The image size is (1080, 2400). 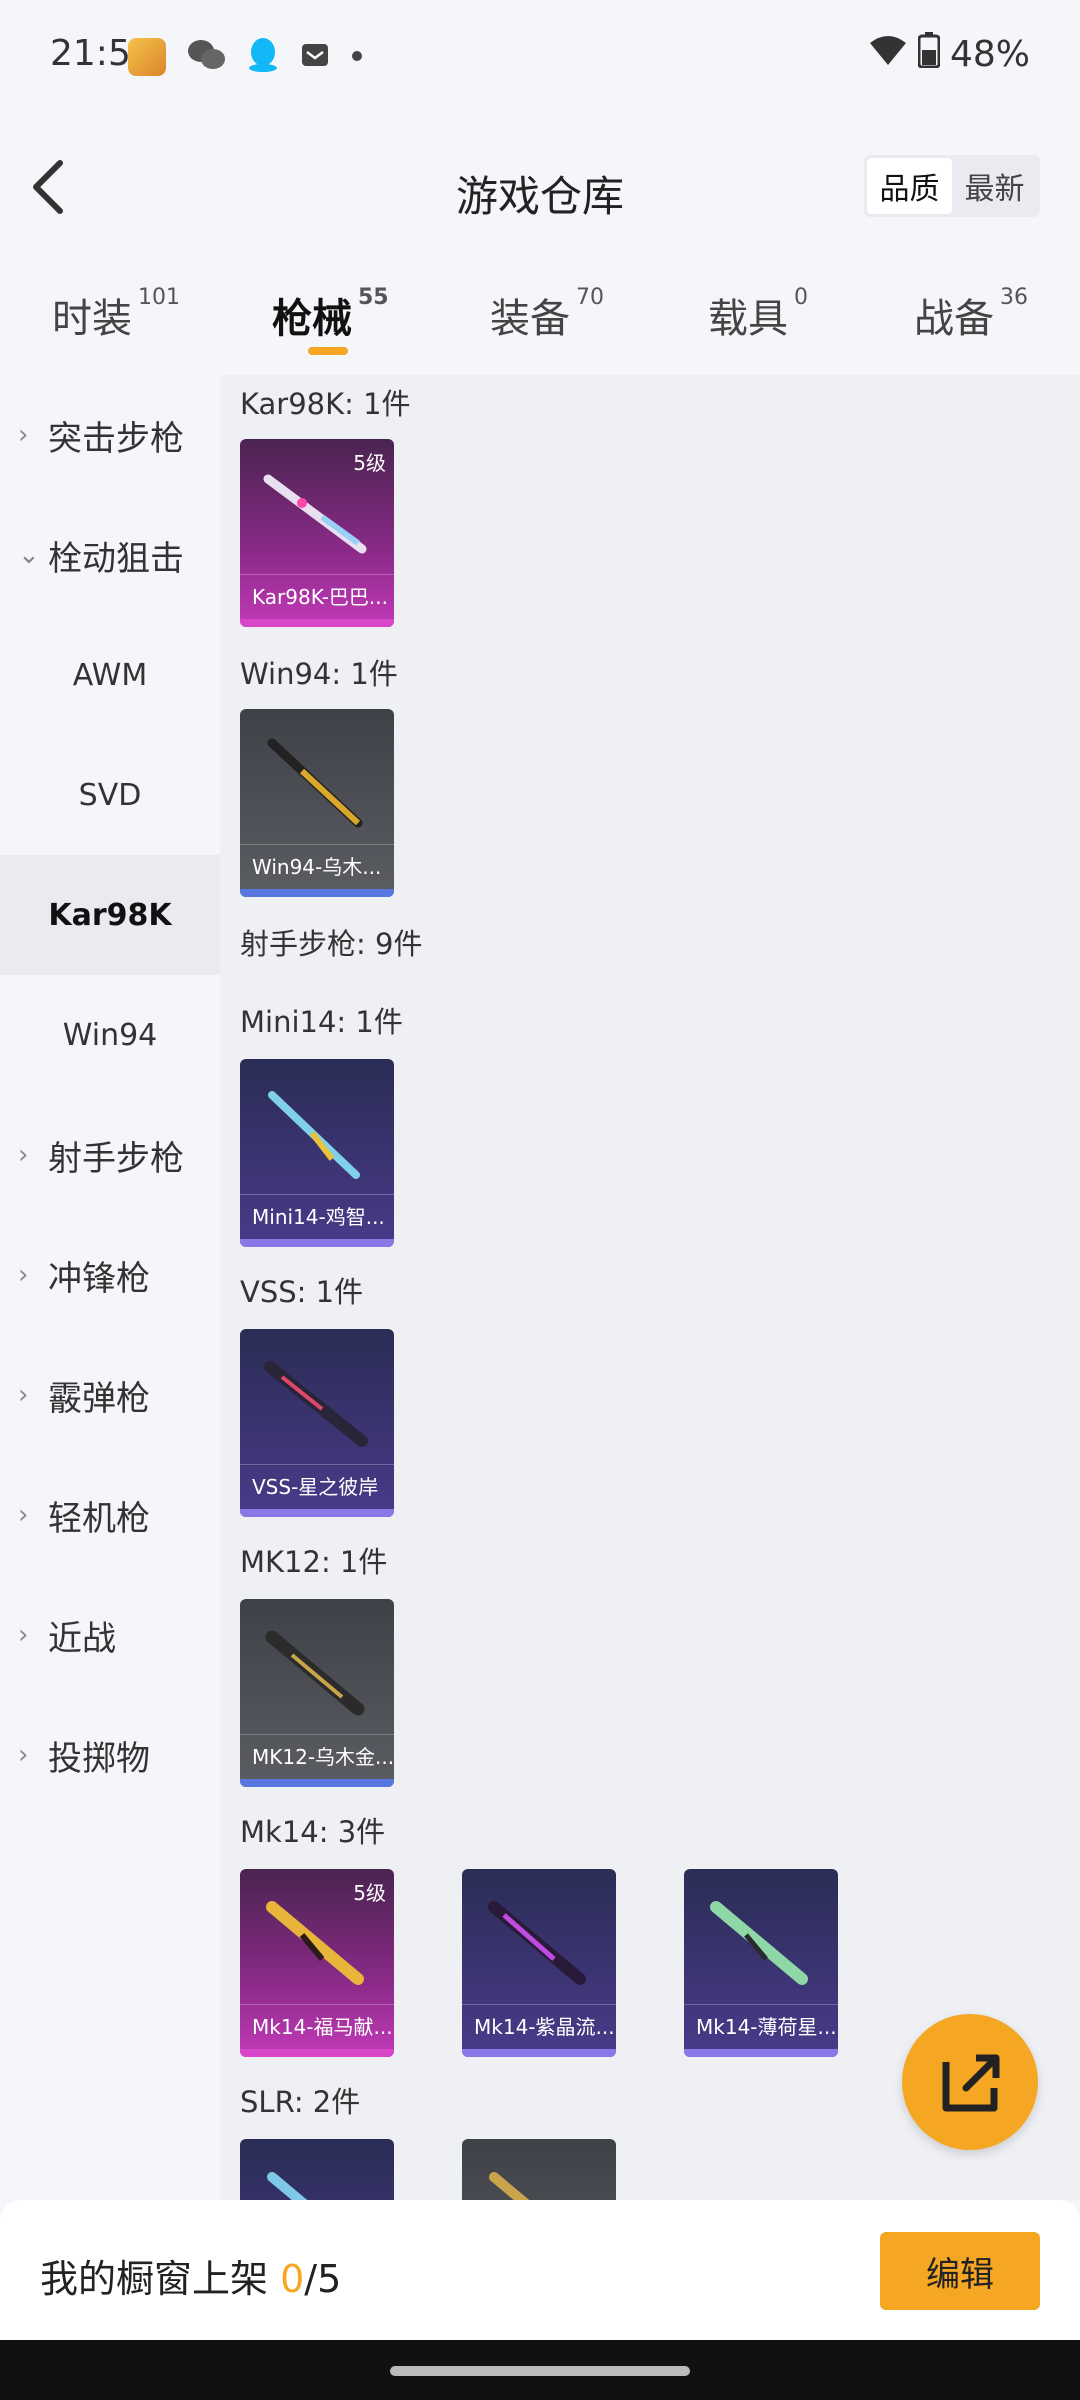 I want to click on tab-count: 36, so click(x=1014, y=297).